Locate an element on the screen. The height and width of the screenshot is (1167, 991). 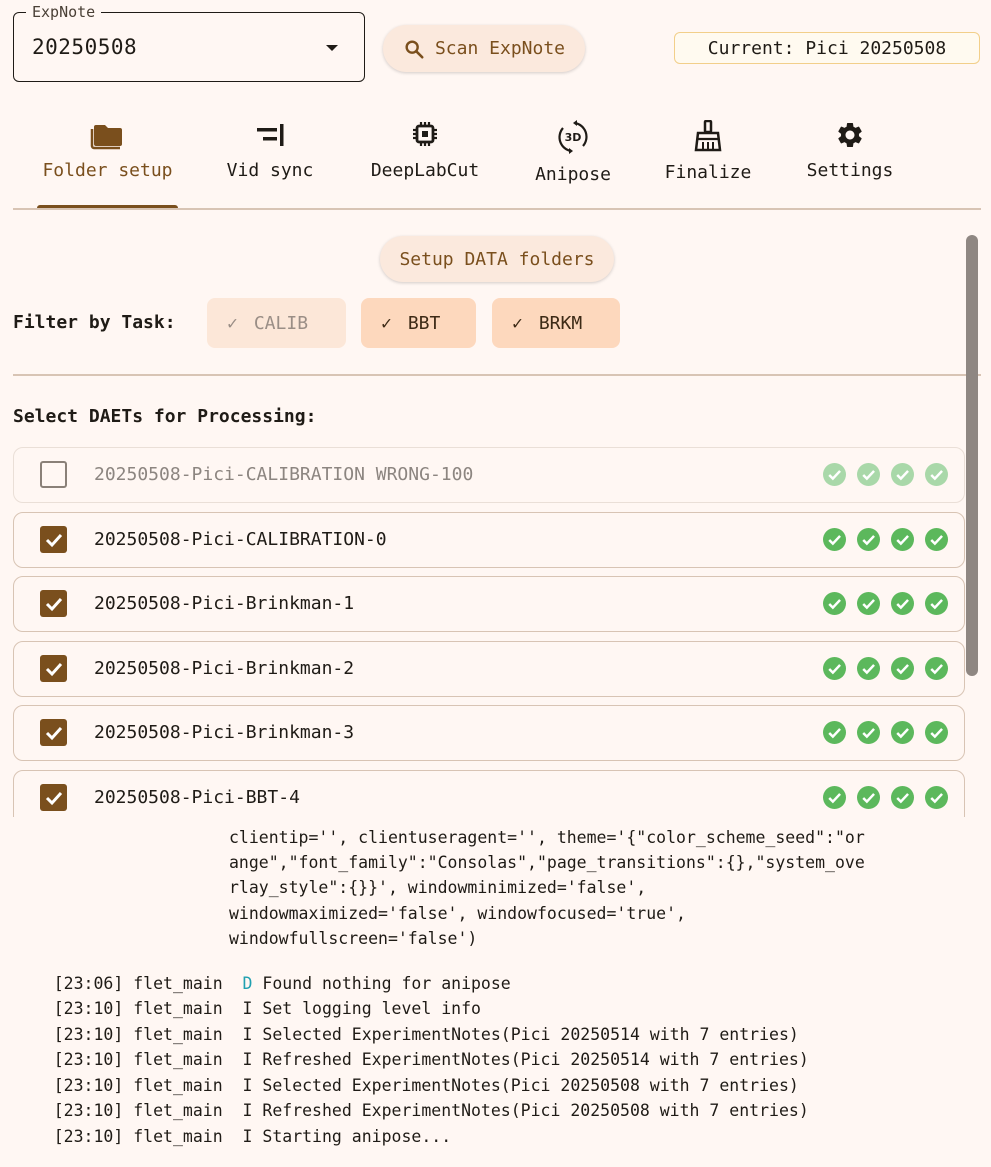
scan-expnote-button: Scan ExpNote is located at coordinates (484, 48).